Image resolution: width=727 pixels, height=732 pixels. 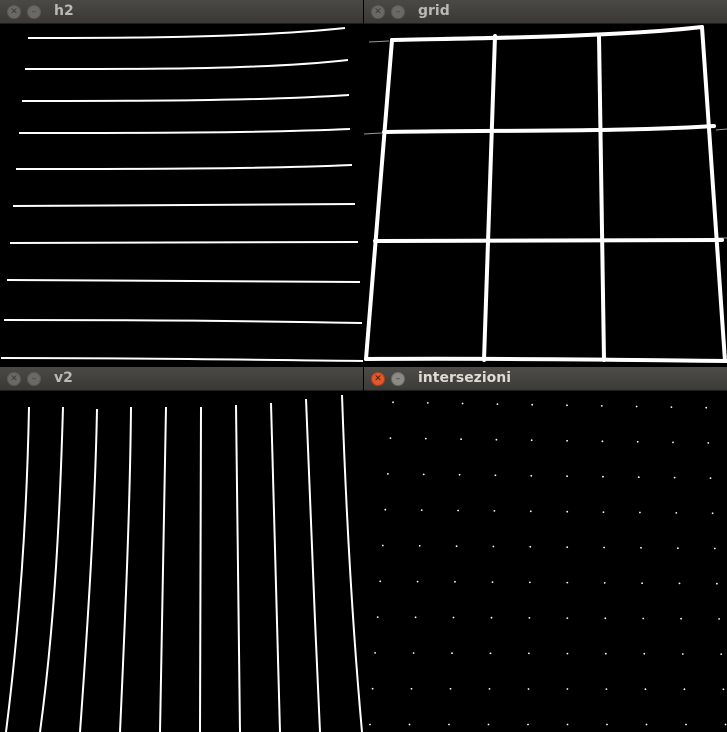 I want to click on titlebar-intersezioni: ✕ – intersezioni, so click(x=545, y=379).